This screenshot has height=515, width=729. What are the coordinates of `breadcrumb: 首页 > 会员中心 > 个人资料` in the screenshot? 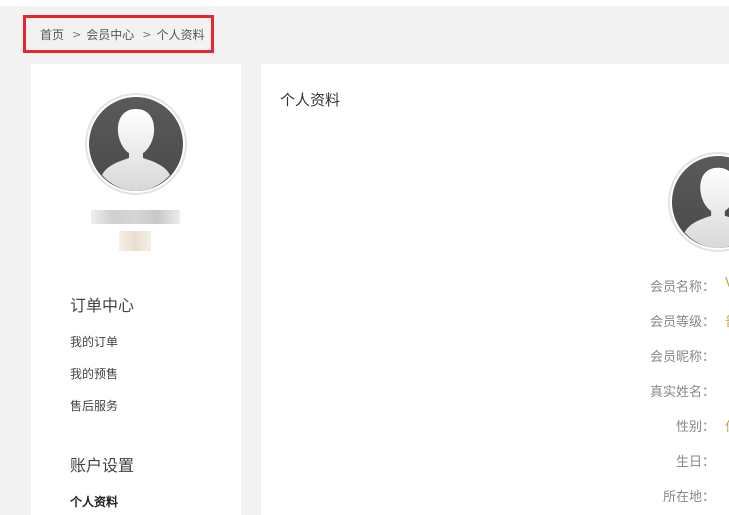 It's located at (118, 34).